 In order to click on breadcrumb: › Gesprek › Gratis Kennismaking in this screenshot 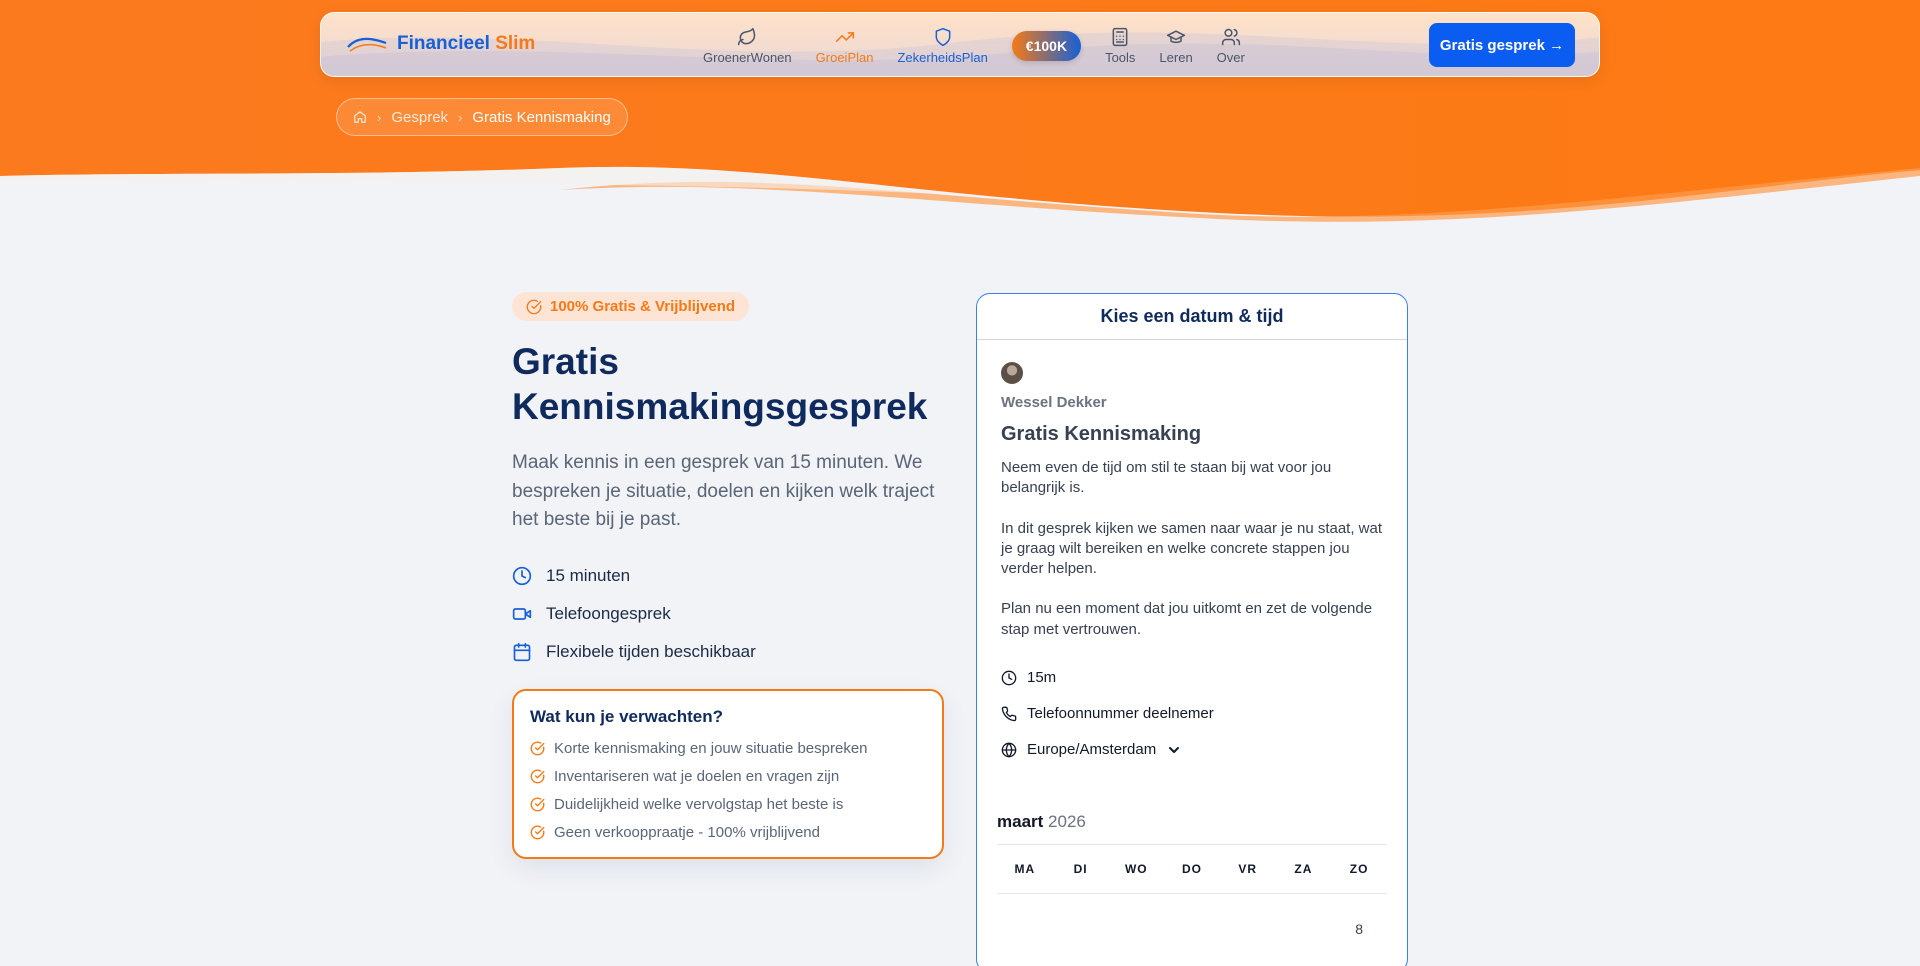, I will do `click(482, 117)`.